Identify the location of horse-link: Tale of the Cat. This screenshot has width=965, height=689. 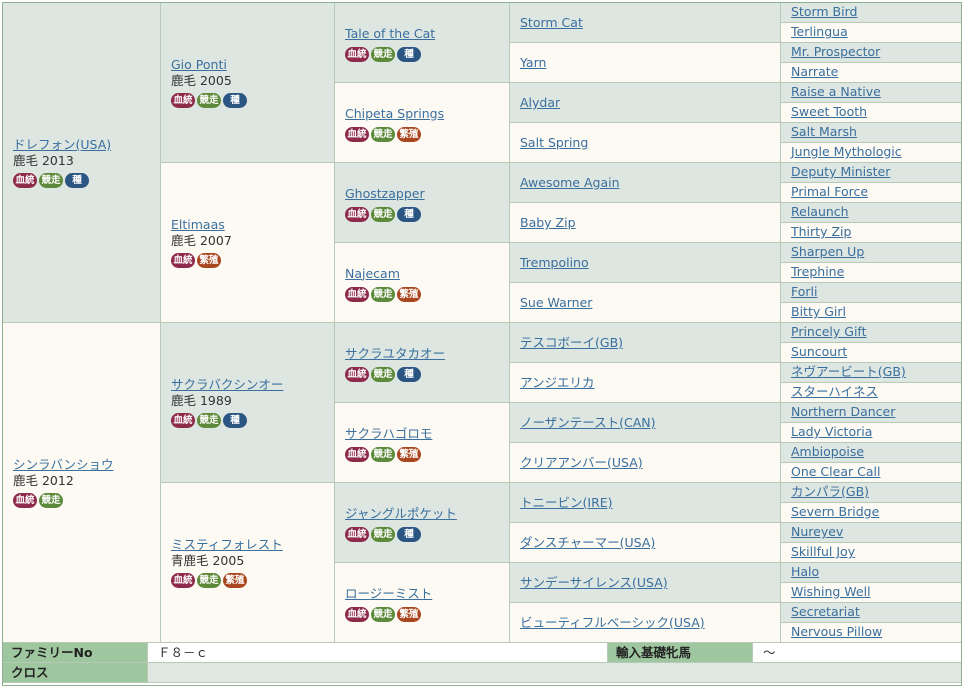
(426, 34).